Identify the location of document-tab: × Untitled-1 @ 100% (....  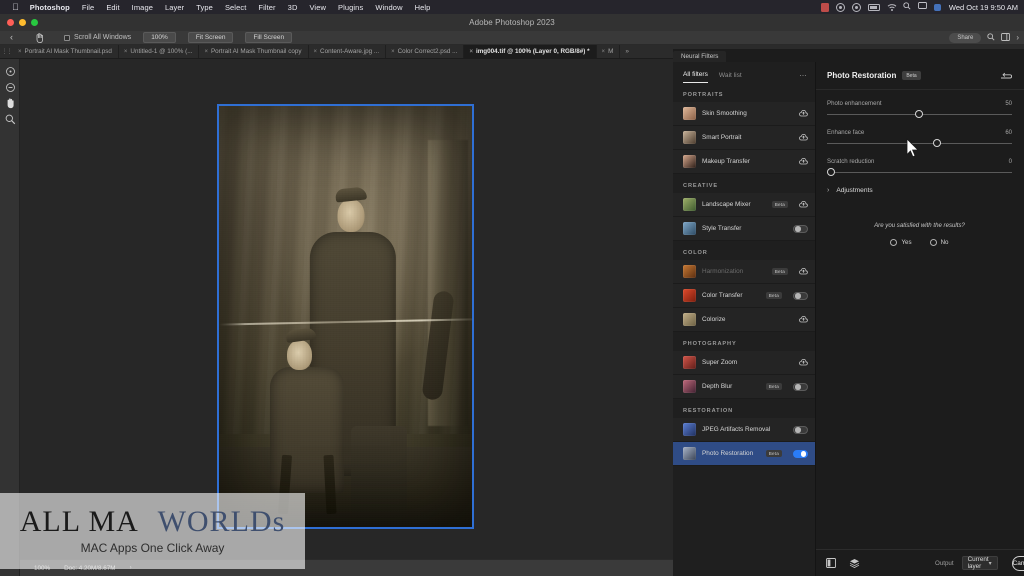
(159, 51).